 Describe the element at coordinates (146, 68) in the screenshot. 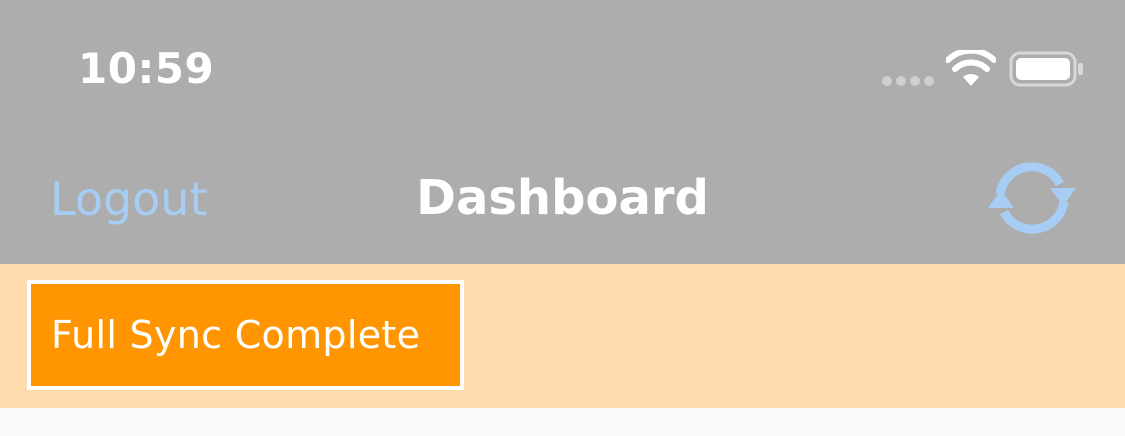

I see `status-time: 10:59` at that location.